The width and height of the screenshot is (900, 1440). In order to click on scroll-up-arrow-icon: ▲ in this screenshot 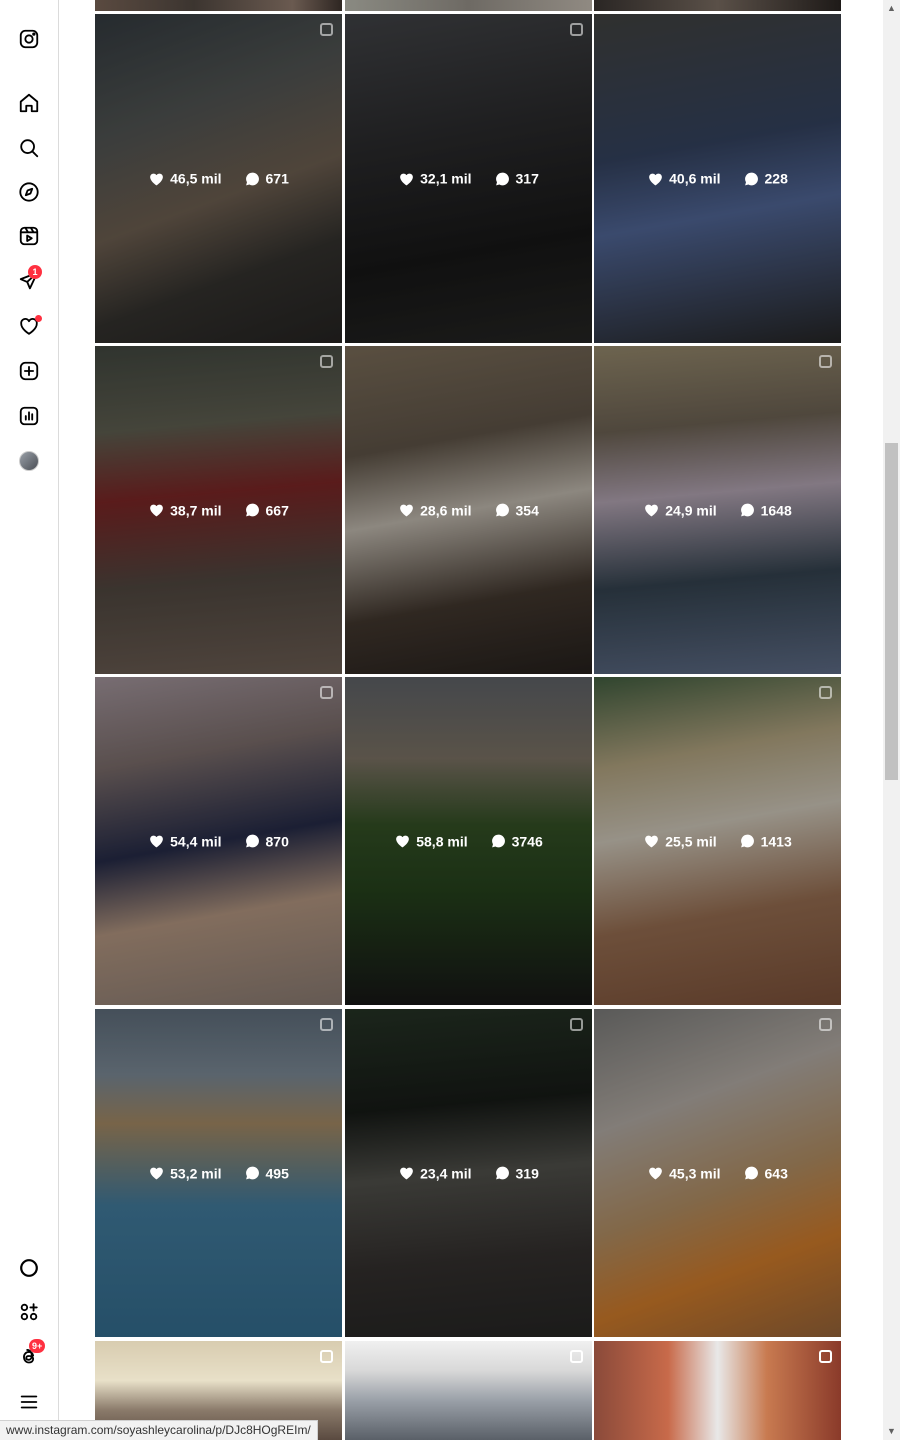, I will do `click(891, 8)`.